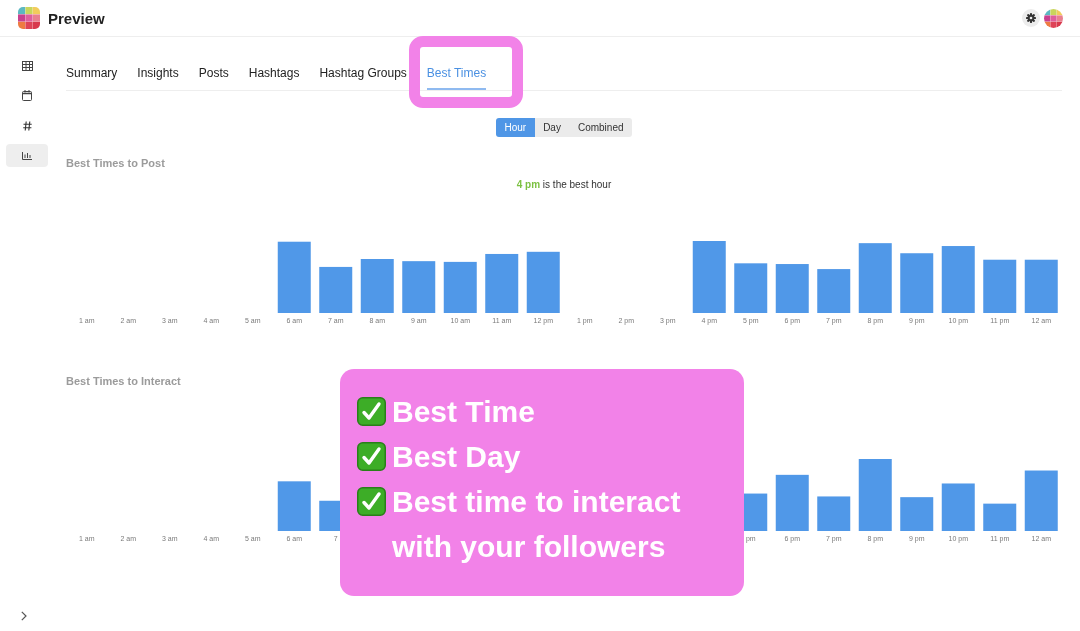  Describe the element at coordinates (274, 75) in the screenshot. I see `tab: Hashtags` at that location.